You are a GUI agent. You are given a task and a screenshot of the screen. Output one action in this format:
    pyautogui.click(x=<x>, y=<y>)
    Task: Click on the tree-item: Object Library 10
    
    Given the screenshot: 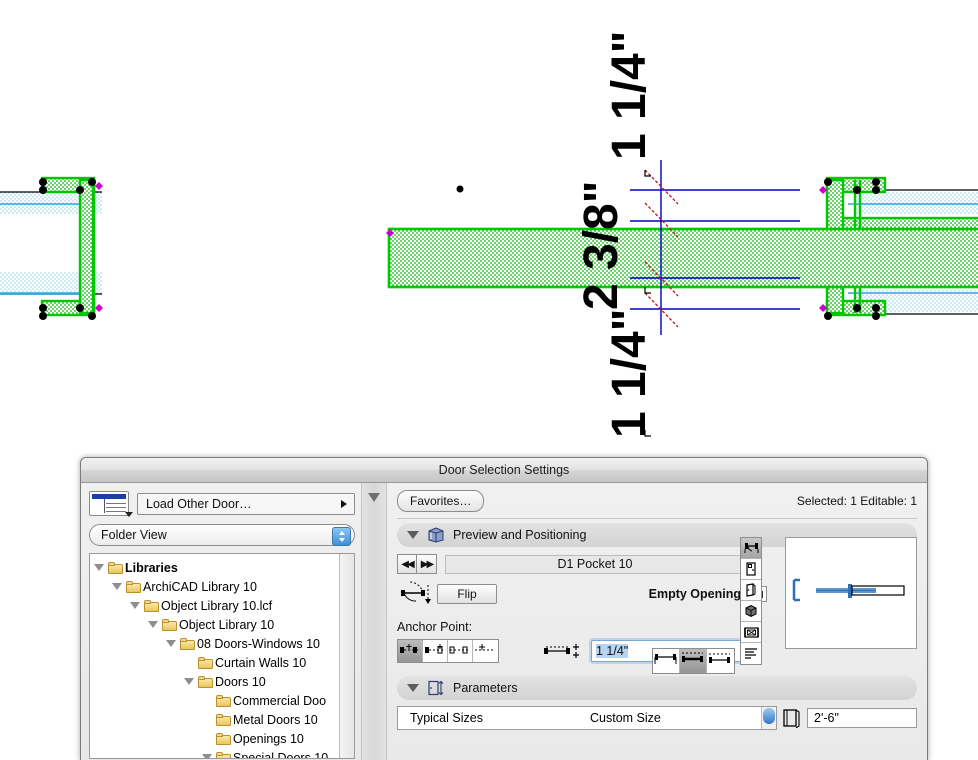 What is the action you would take?
    pyautogui.click(x=222, y=624)
    